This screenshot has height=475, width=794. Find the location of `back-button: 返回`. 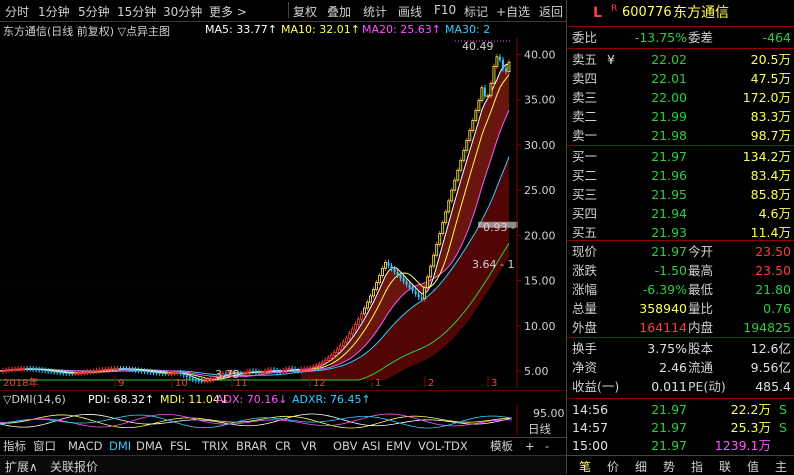

back-button: 返回 is located at coordinates (551, 11).